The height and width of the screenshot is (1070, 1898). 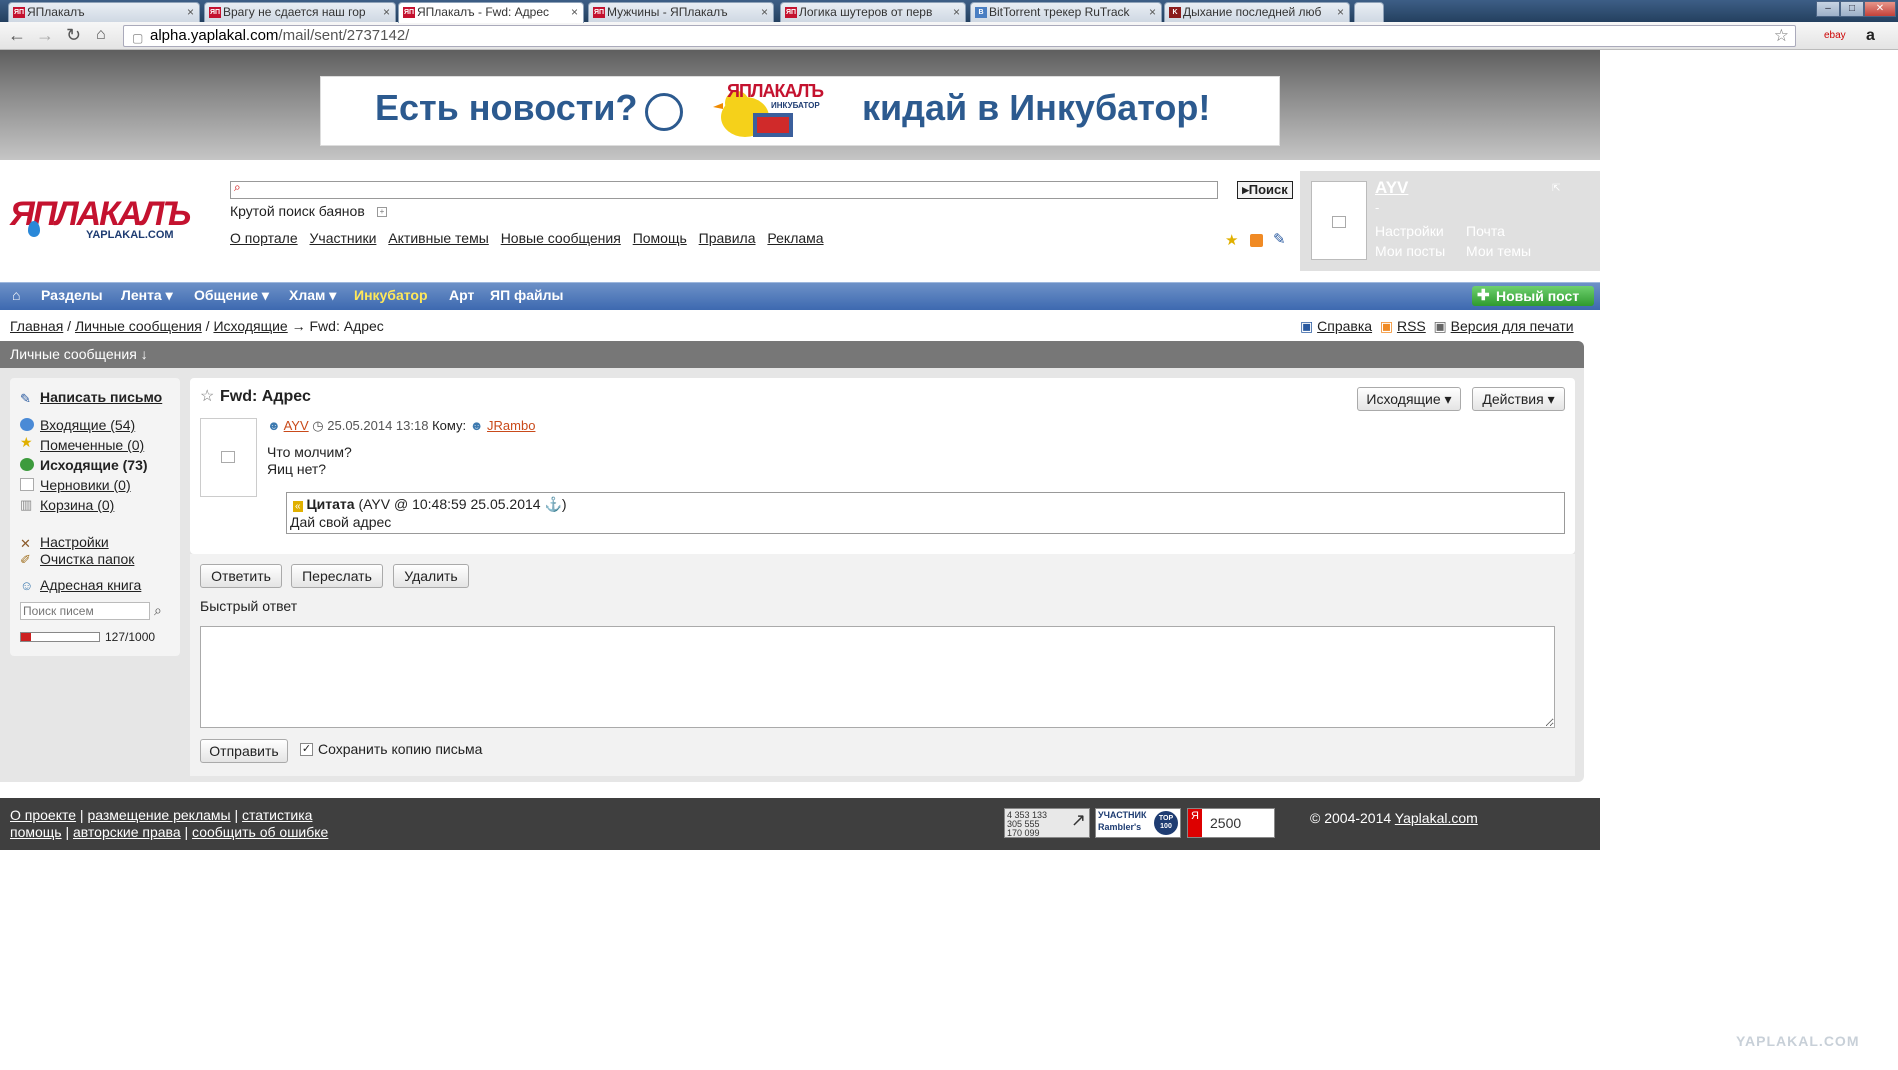 What do you see at coordinates (1436, 818) in the screenshot?
I see `copyright-site-link: Yaplakal.com` at bounding box center [1436, 818].